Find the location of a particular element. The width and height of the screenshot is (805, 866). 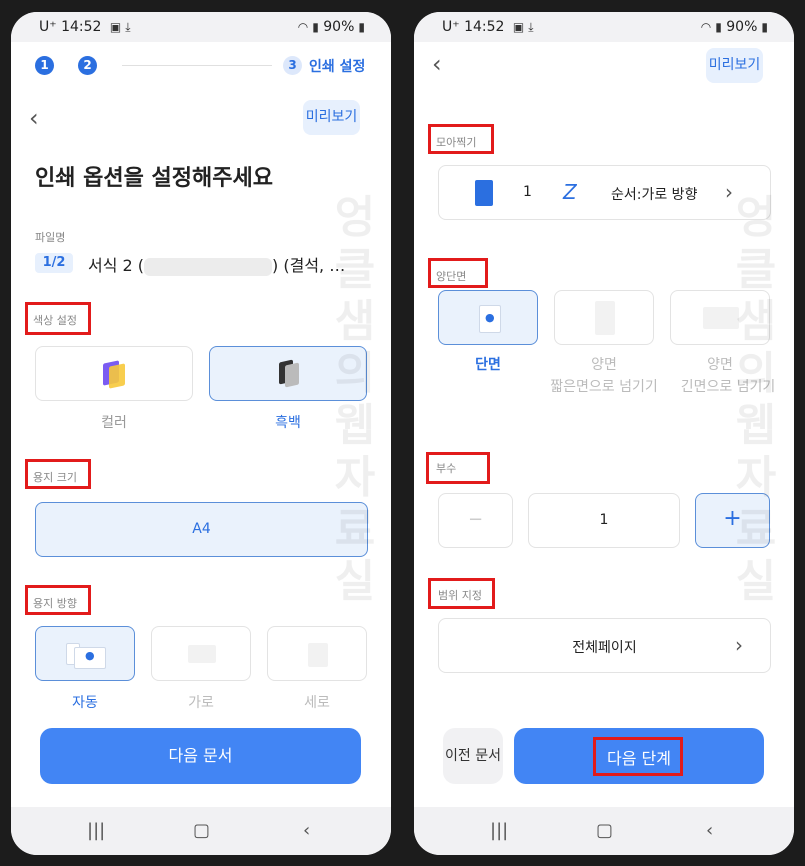

duplex-single-title: 단면 is located at coordinates (488, 365).